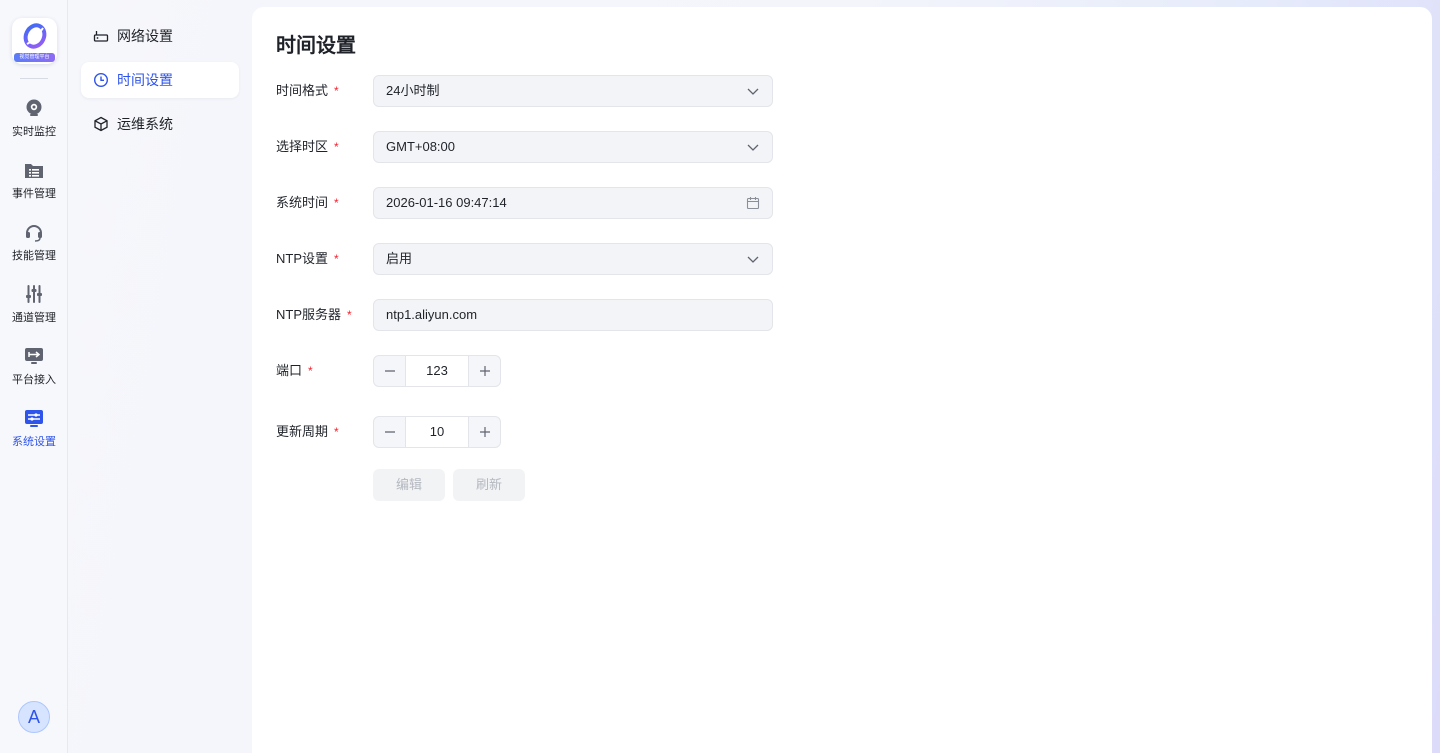 This screenshot has width=1440, height=753. Describe the element at coordinates (34, 294) in the screenshot. I see `sliders-icon` at that location.